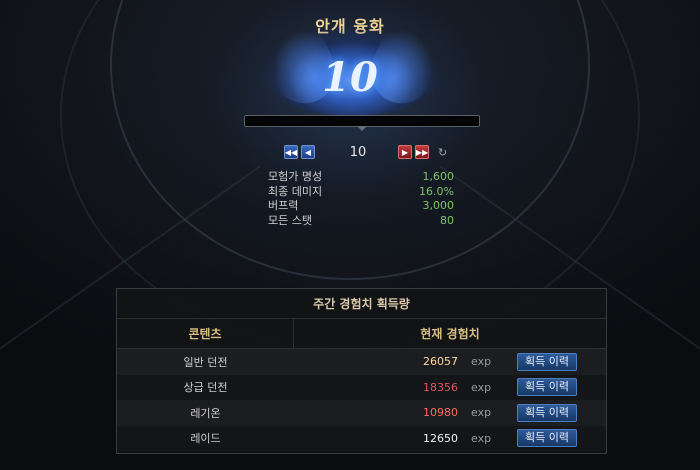  I want to click on exp-value: 10980, so click(440, 413).